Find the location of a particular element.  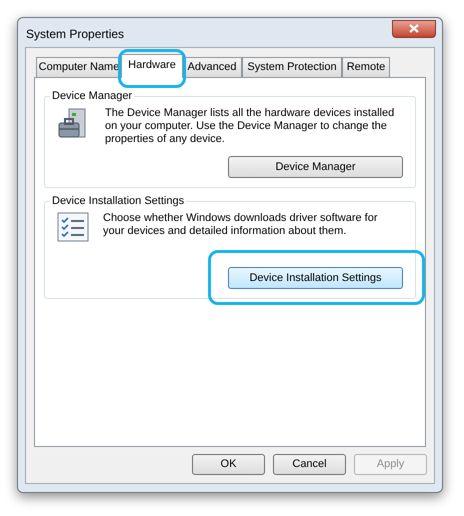

group-button: Device Installation Settings is located at coordinates (315, 278).